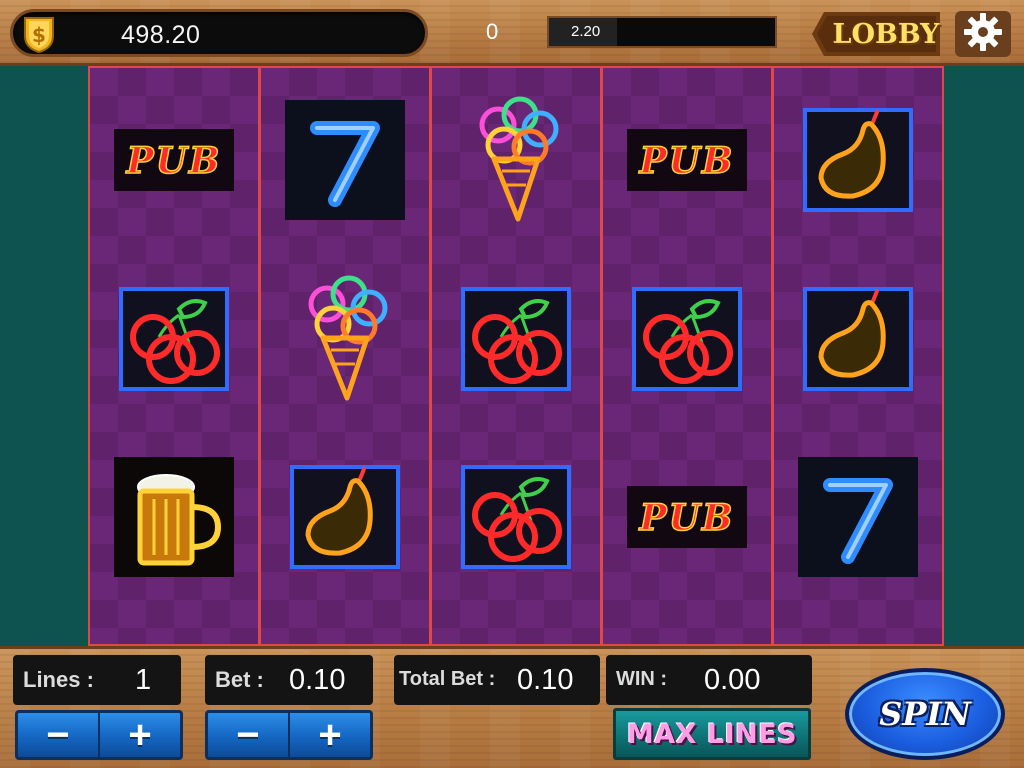 The width and height of the screenshot is (1024, 768). I want to click on lines-decrease-button: −, so click(58, 735).